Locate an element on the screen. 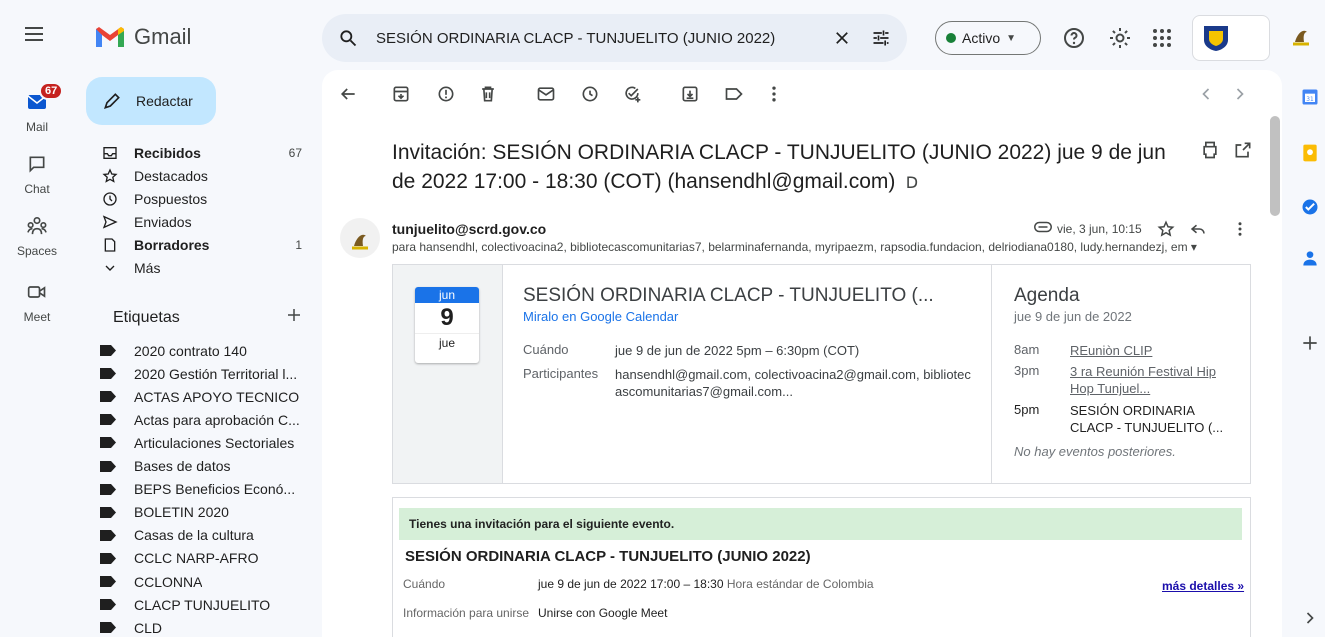  help-icon is located at coordinates (1074, 38).